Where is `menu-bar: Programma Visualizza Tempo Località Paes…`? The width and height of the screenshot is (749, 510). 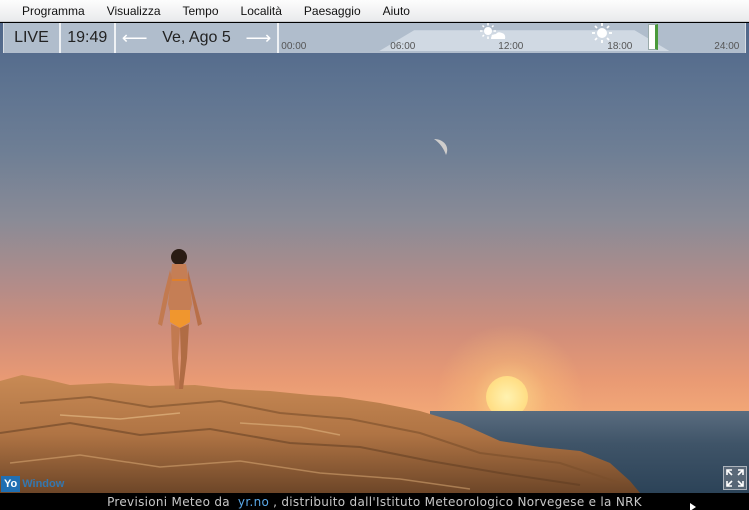 menu-bar: Programma Visualizza Tempo Località Paes… is located at coordinates (374, 11).